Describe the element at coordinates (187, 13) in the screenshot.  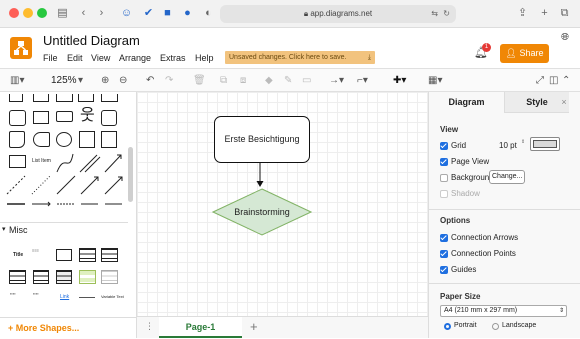
I see `bookmark-icon: ●` at that location.